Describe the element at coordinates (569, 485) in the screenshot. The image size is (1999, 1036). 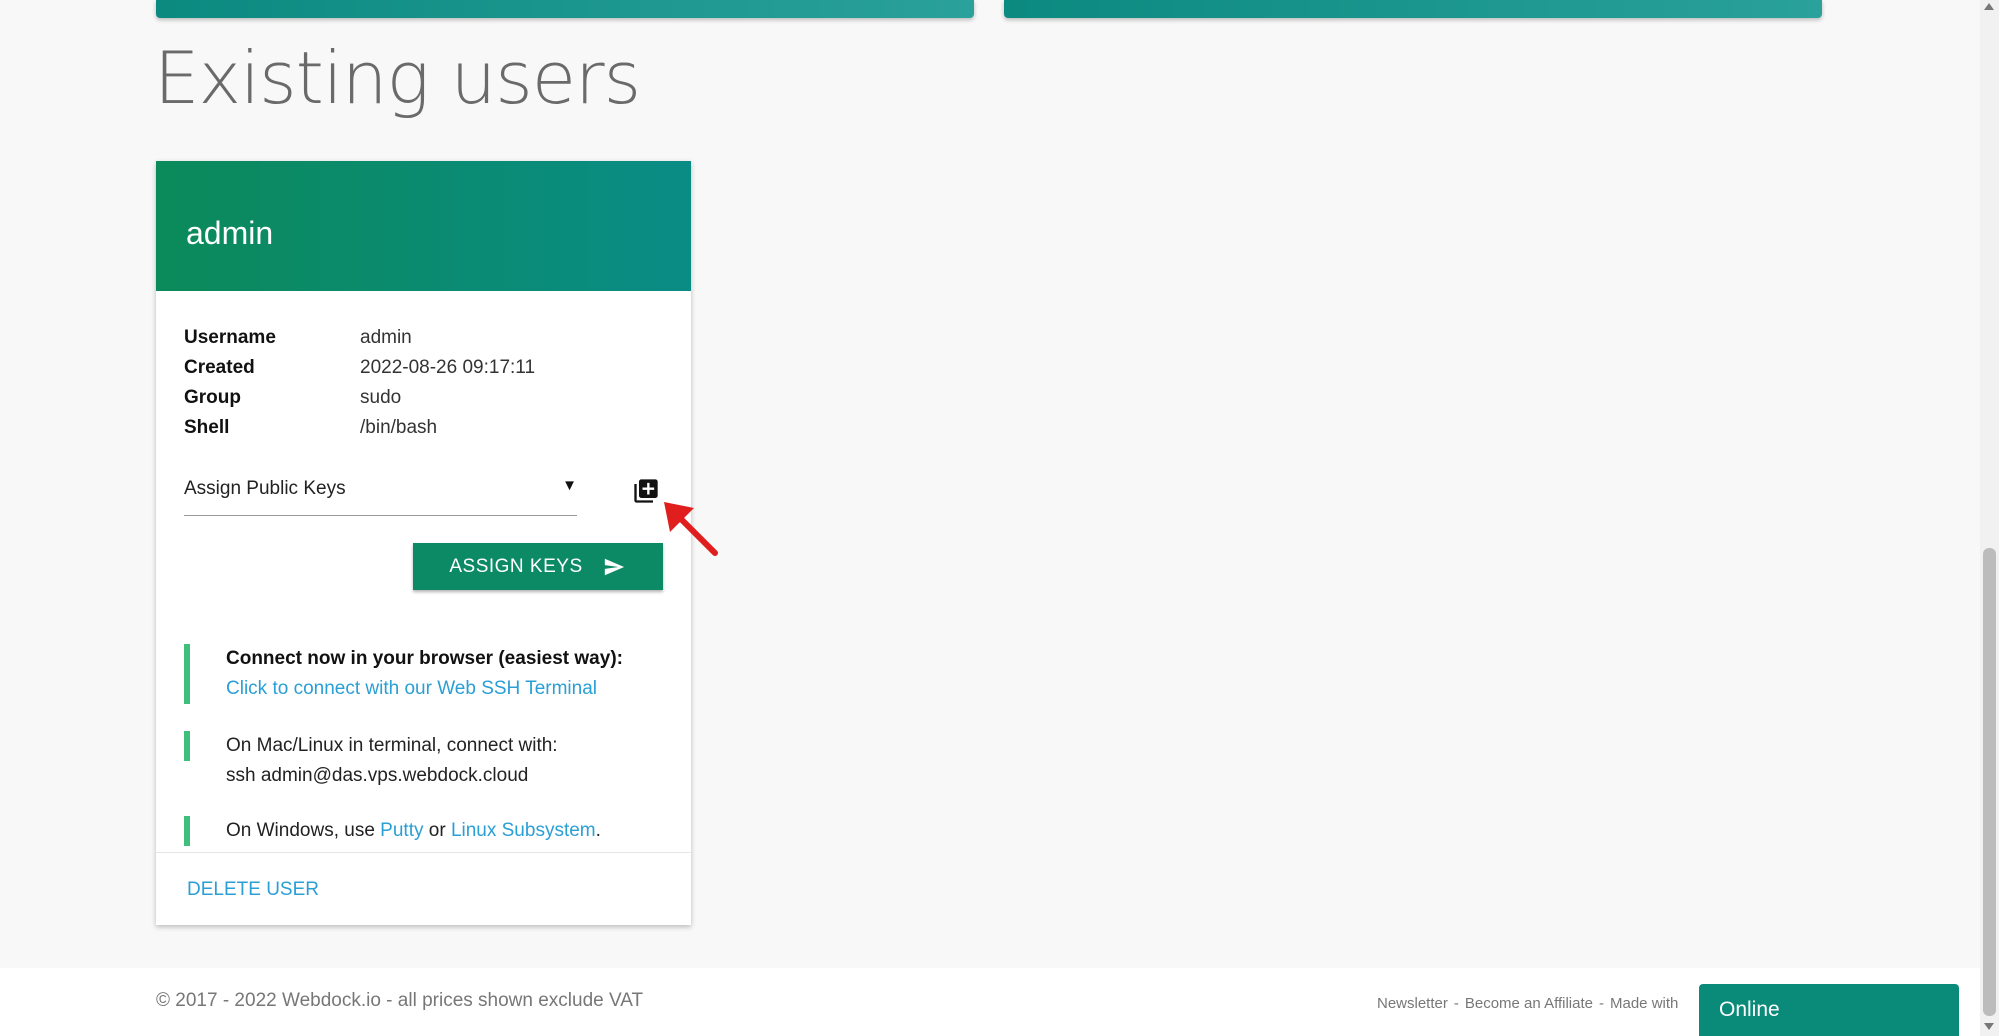
I see `caret-down-icon: ▼` at that location.